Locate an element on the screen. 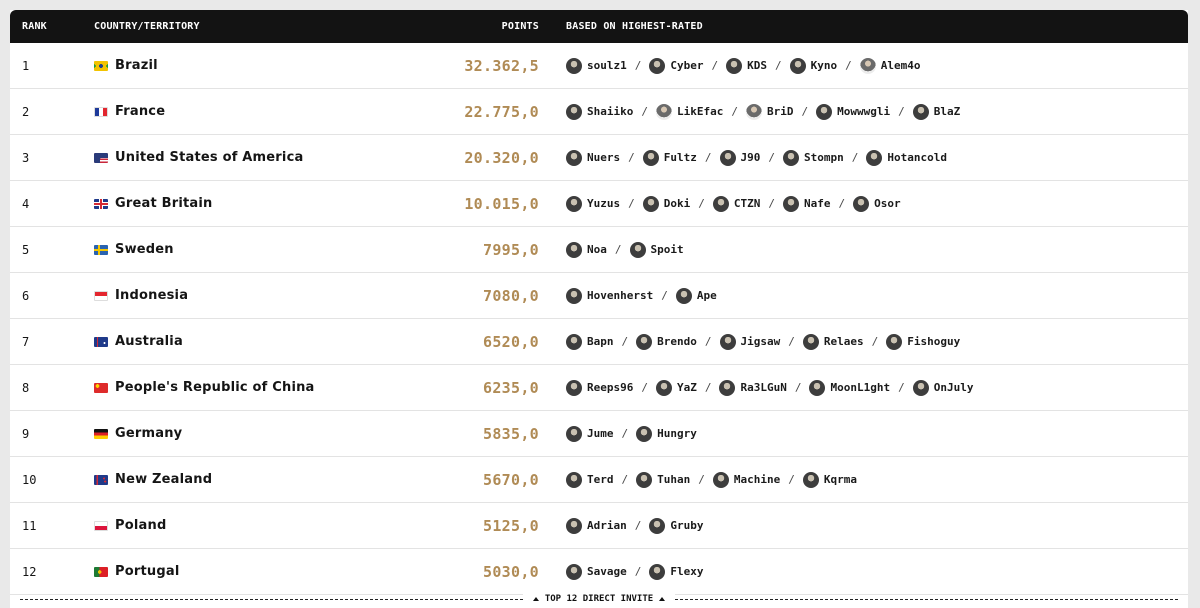  header-country: COUNTRY/TERRITORY is located at coordinates (147, 26).